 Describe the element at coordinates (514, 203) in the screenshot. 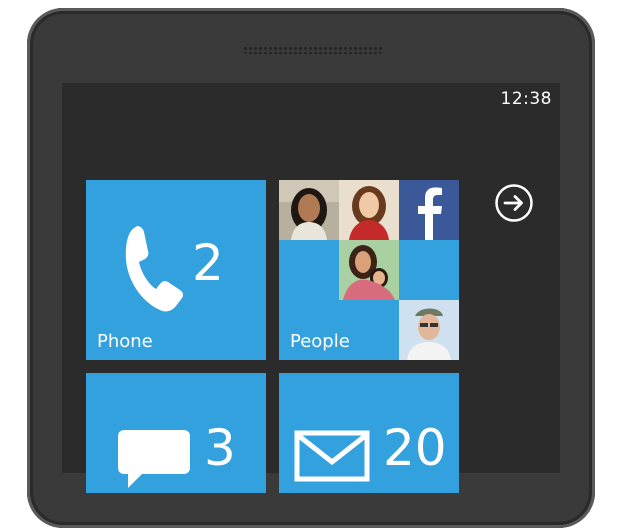

I see `arrow-right-circle-icon` at that location.